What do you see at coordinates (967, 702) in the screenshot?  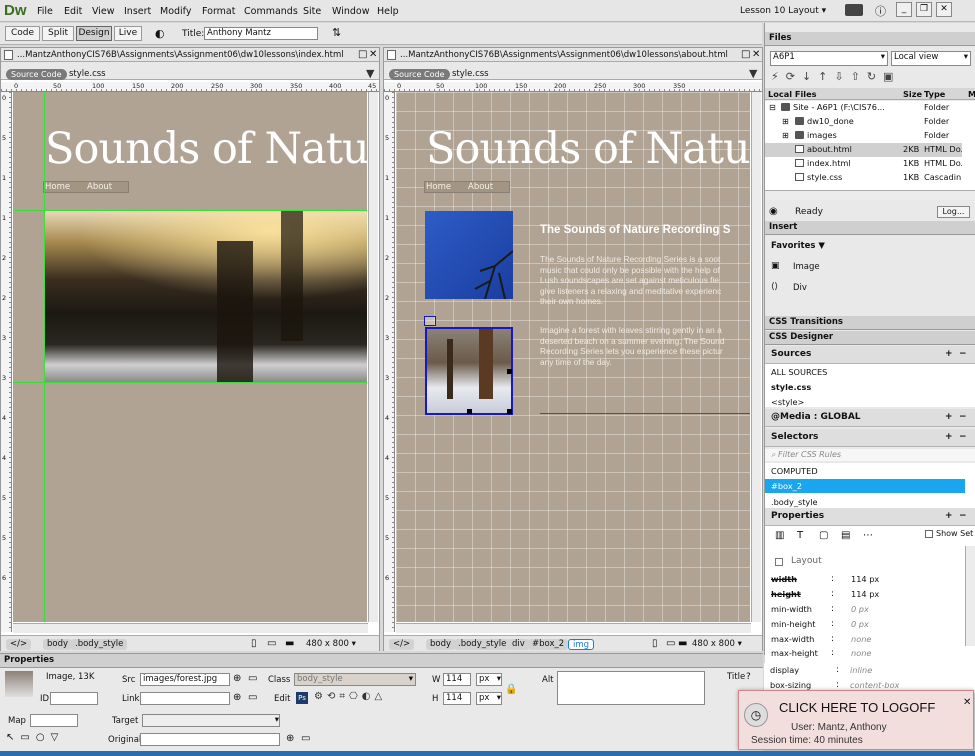 I see `close-popup-icon: ✕` at bounding box center [967, 702].